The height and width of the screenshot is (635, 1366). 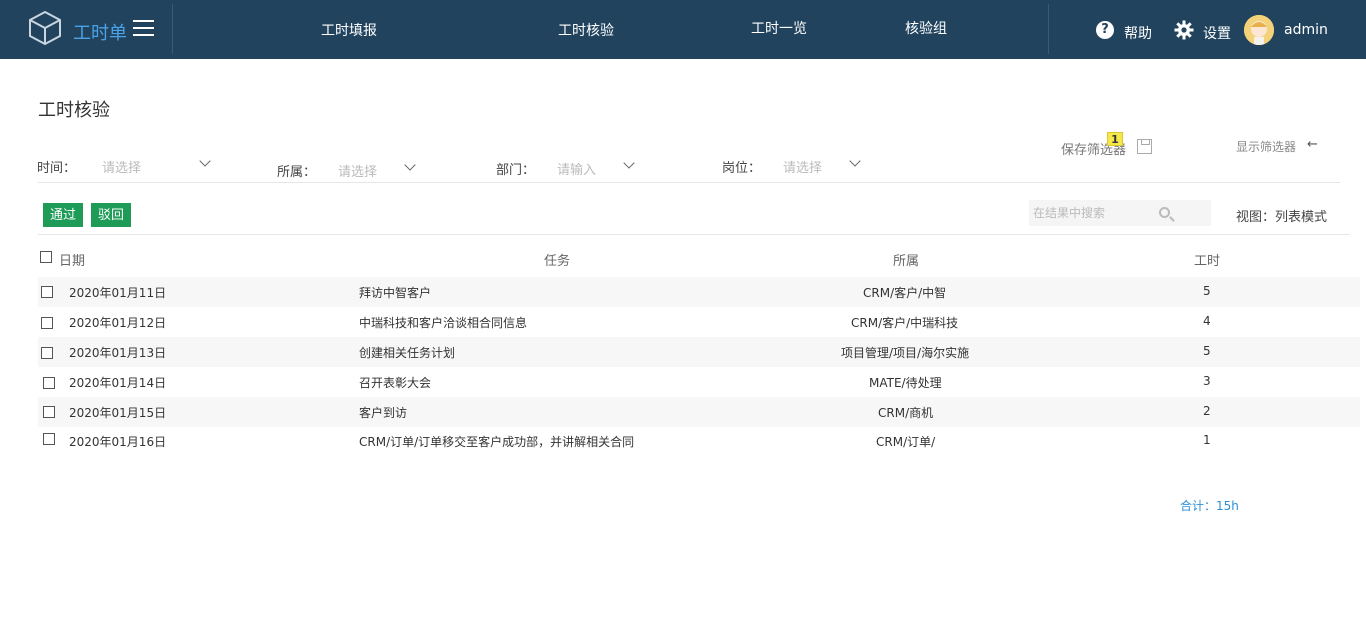 What do you see at coordinates (383, 413) in the screenshot?
I see `row-task: 客户到访` at bounding box center [383, 413].